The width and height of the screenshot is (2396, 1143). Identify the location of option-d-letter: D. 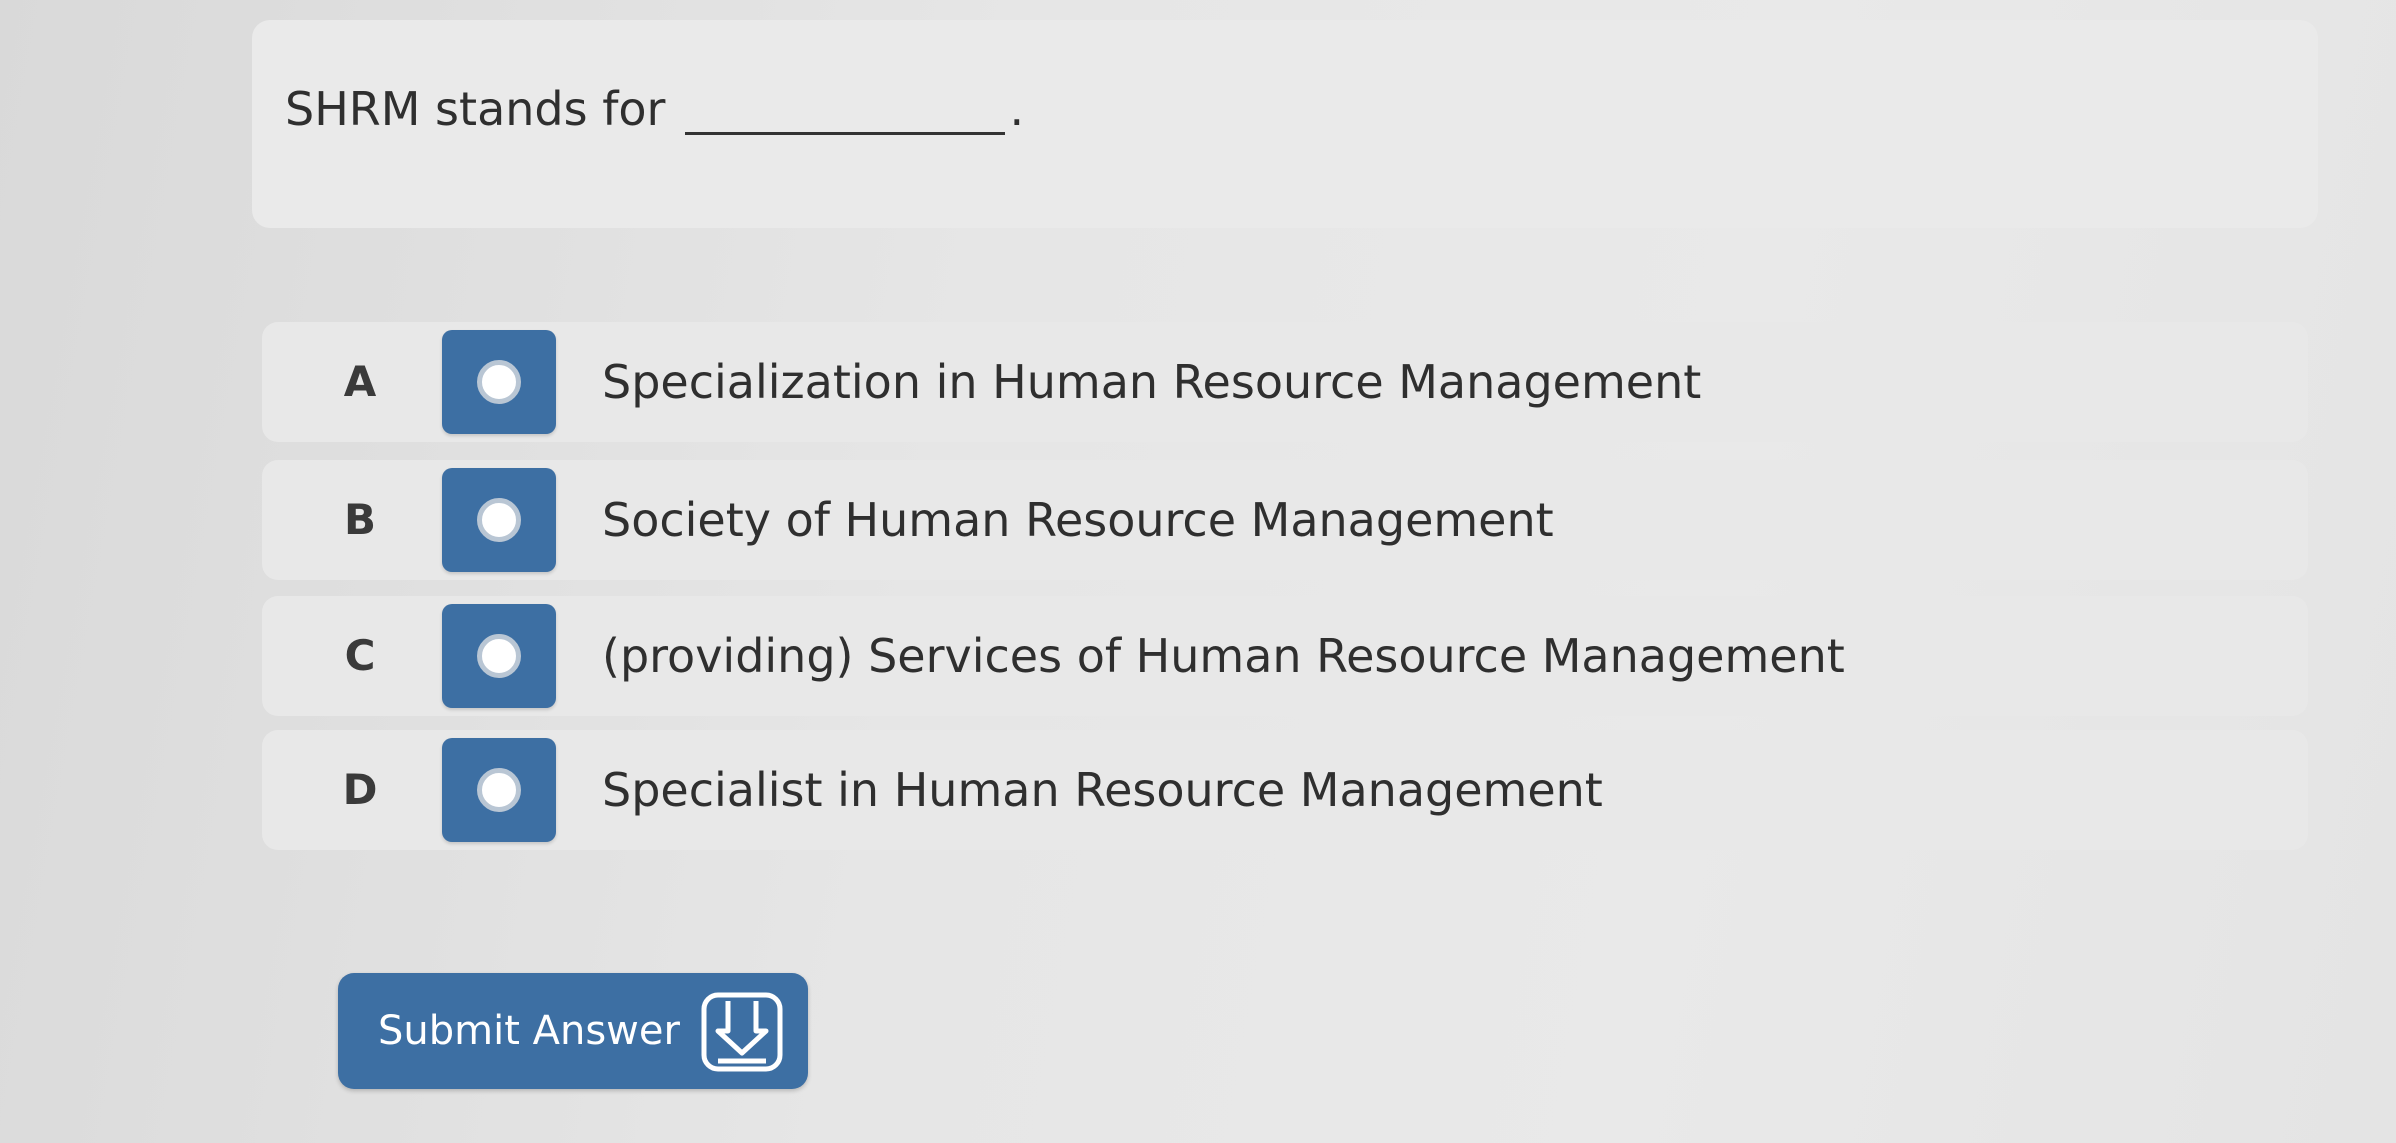
(360, 789).